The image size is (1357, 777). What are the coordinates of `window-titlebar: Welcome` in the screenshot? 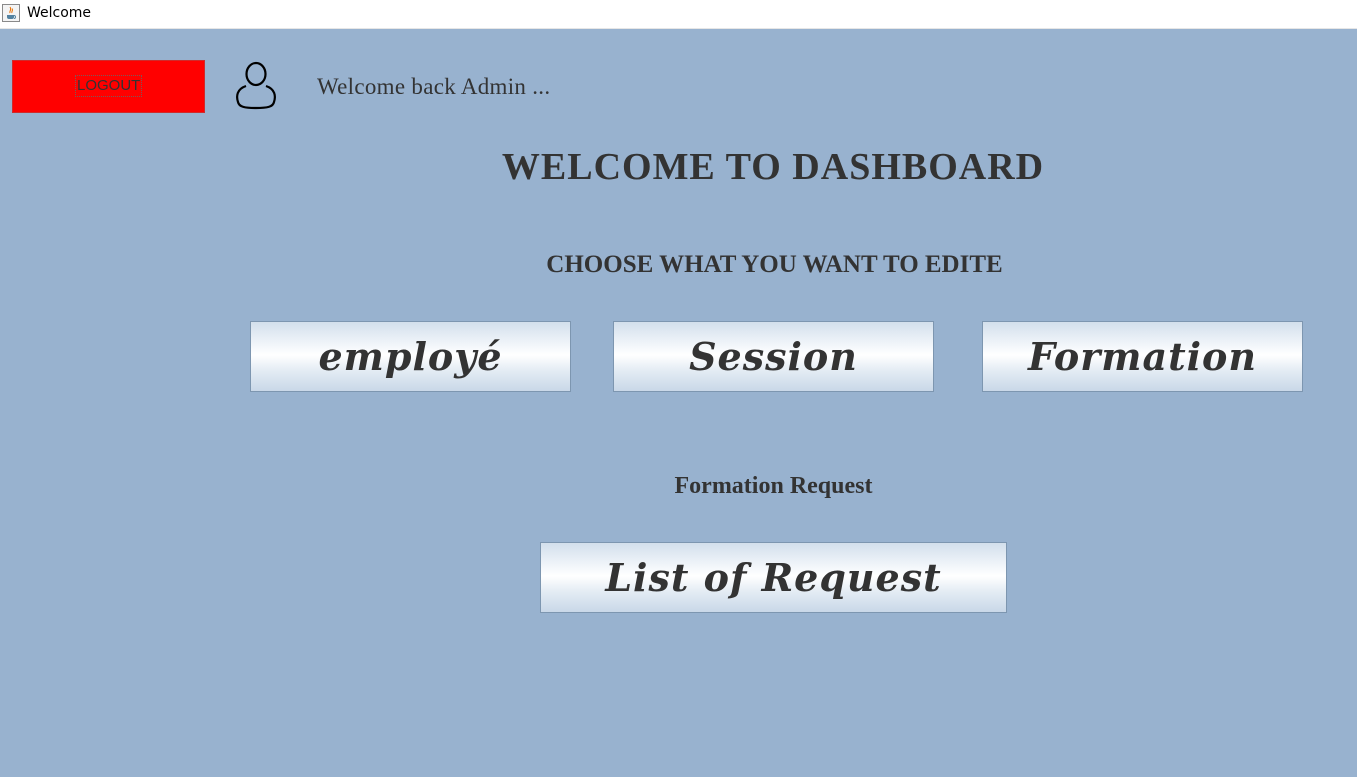 It's located at (678, 14).